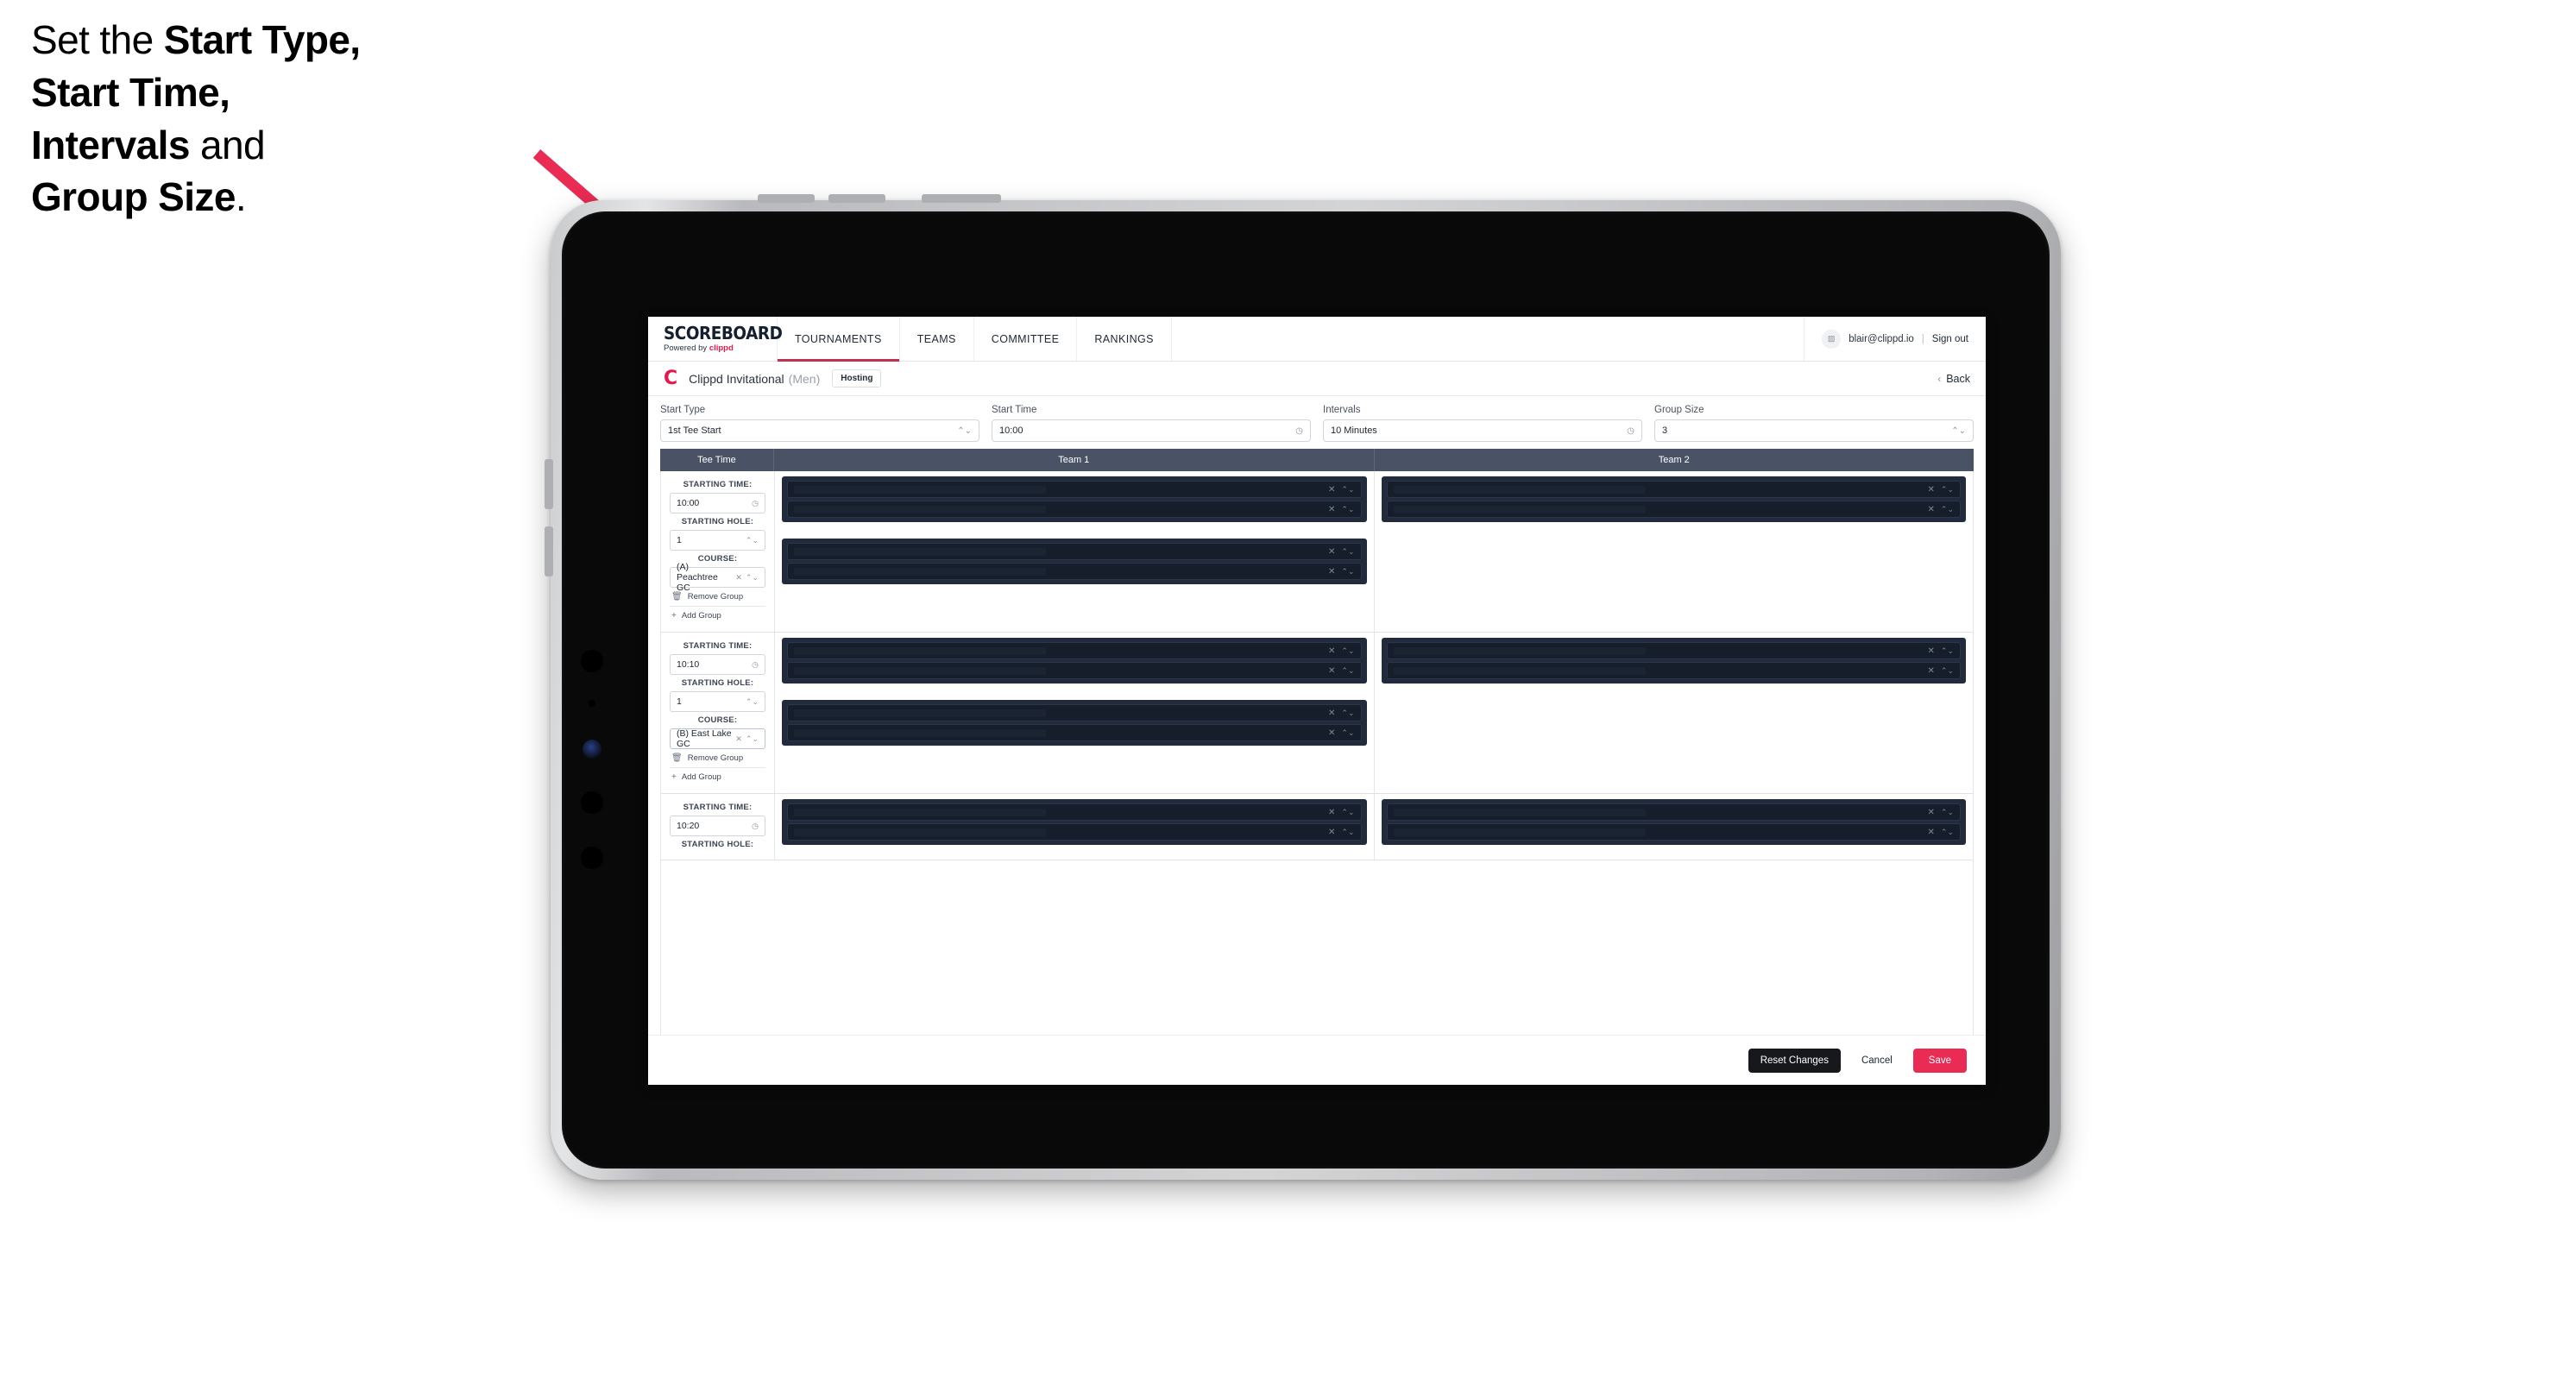 This screenshot has width=2576, height=1386. What do you see at coordinates (820, 431) in the screenshot?
I see `input-start-type: 1st Tee Start ⌃⌄` at bounding box center [820, 431].